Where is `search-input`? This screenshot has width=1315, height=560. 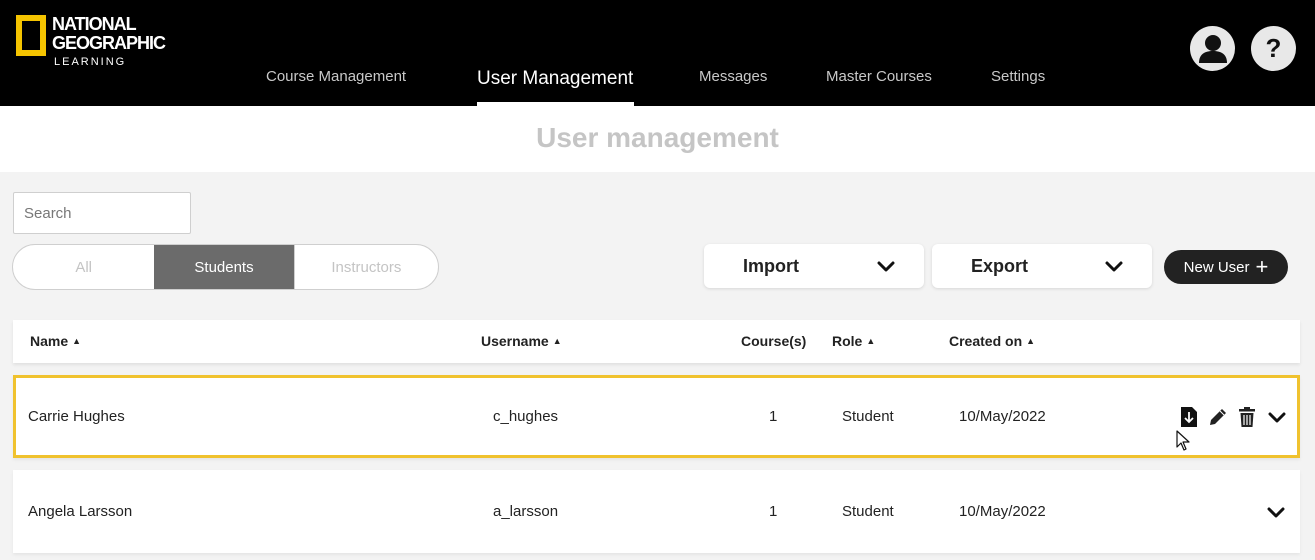
search-input is located at coordinates (102, 213).